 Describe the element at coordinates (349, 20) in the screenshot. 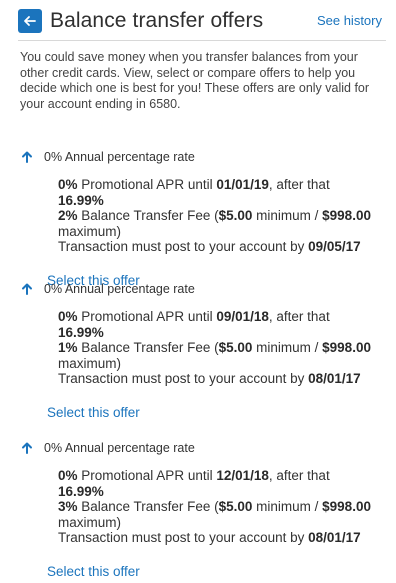

I see `see-history-link: See history` at that location.